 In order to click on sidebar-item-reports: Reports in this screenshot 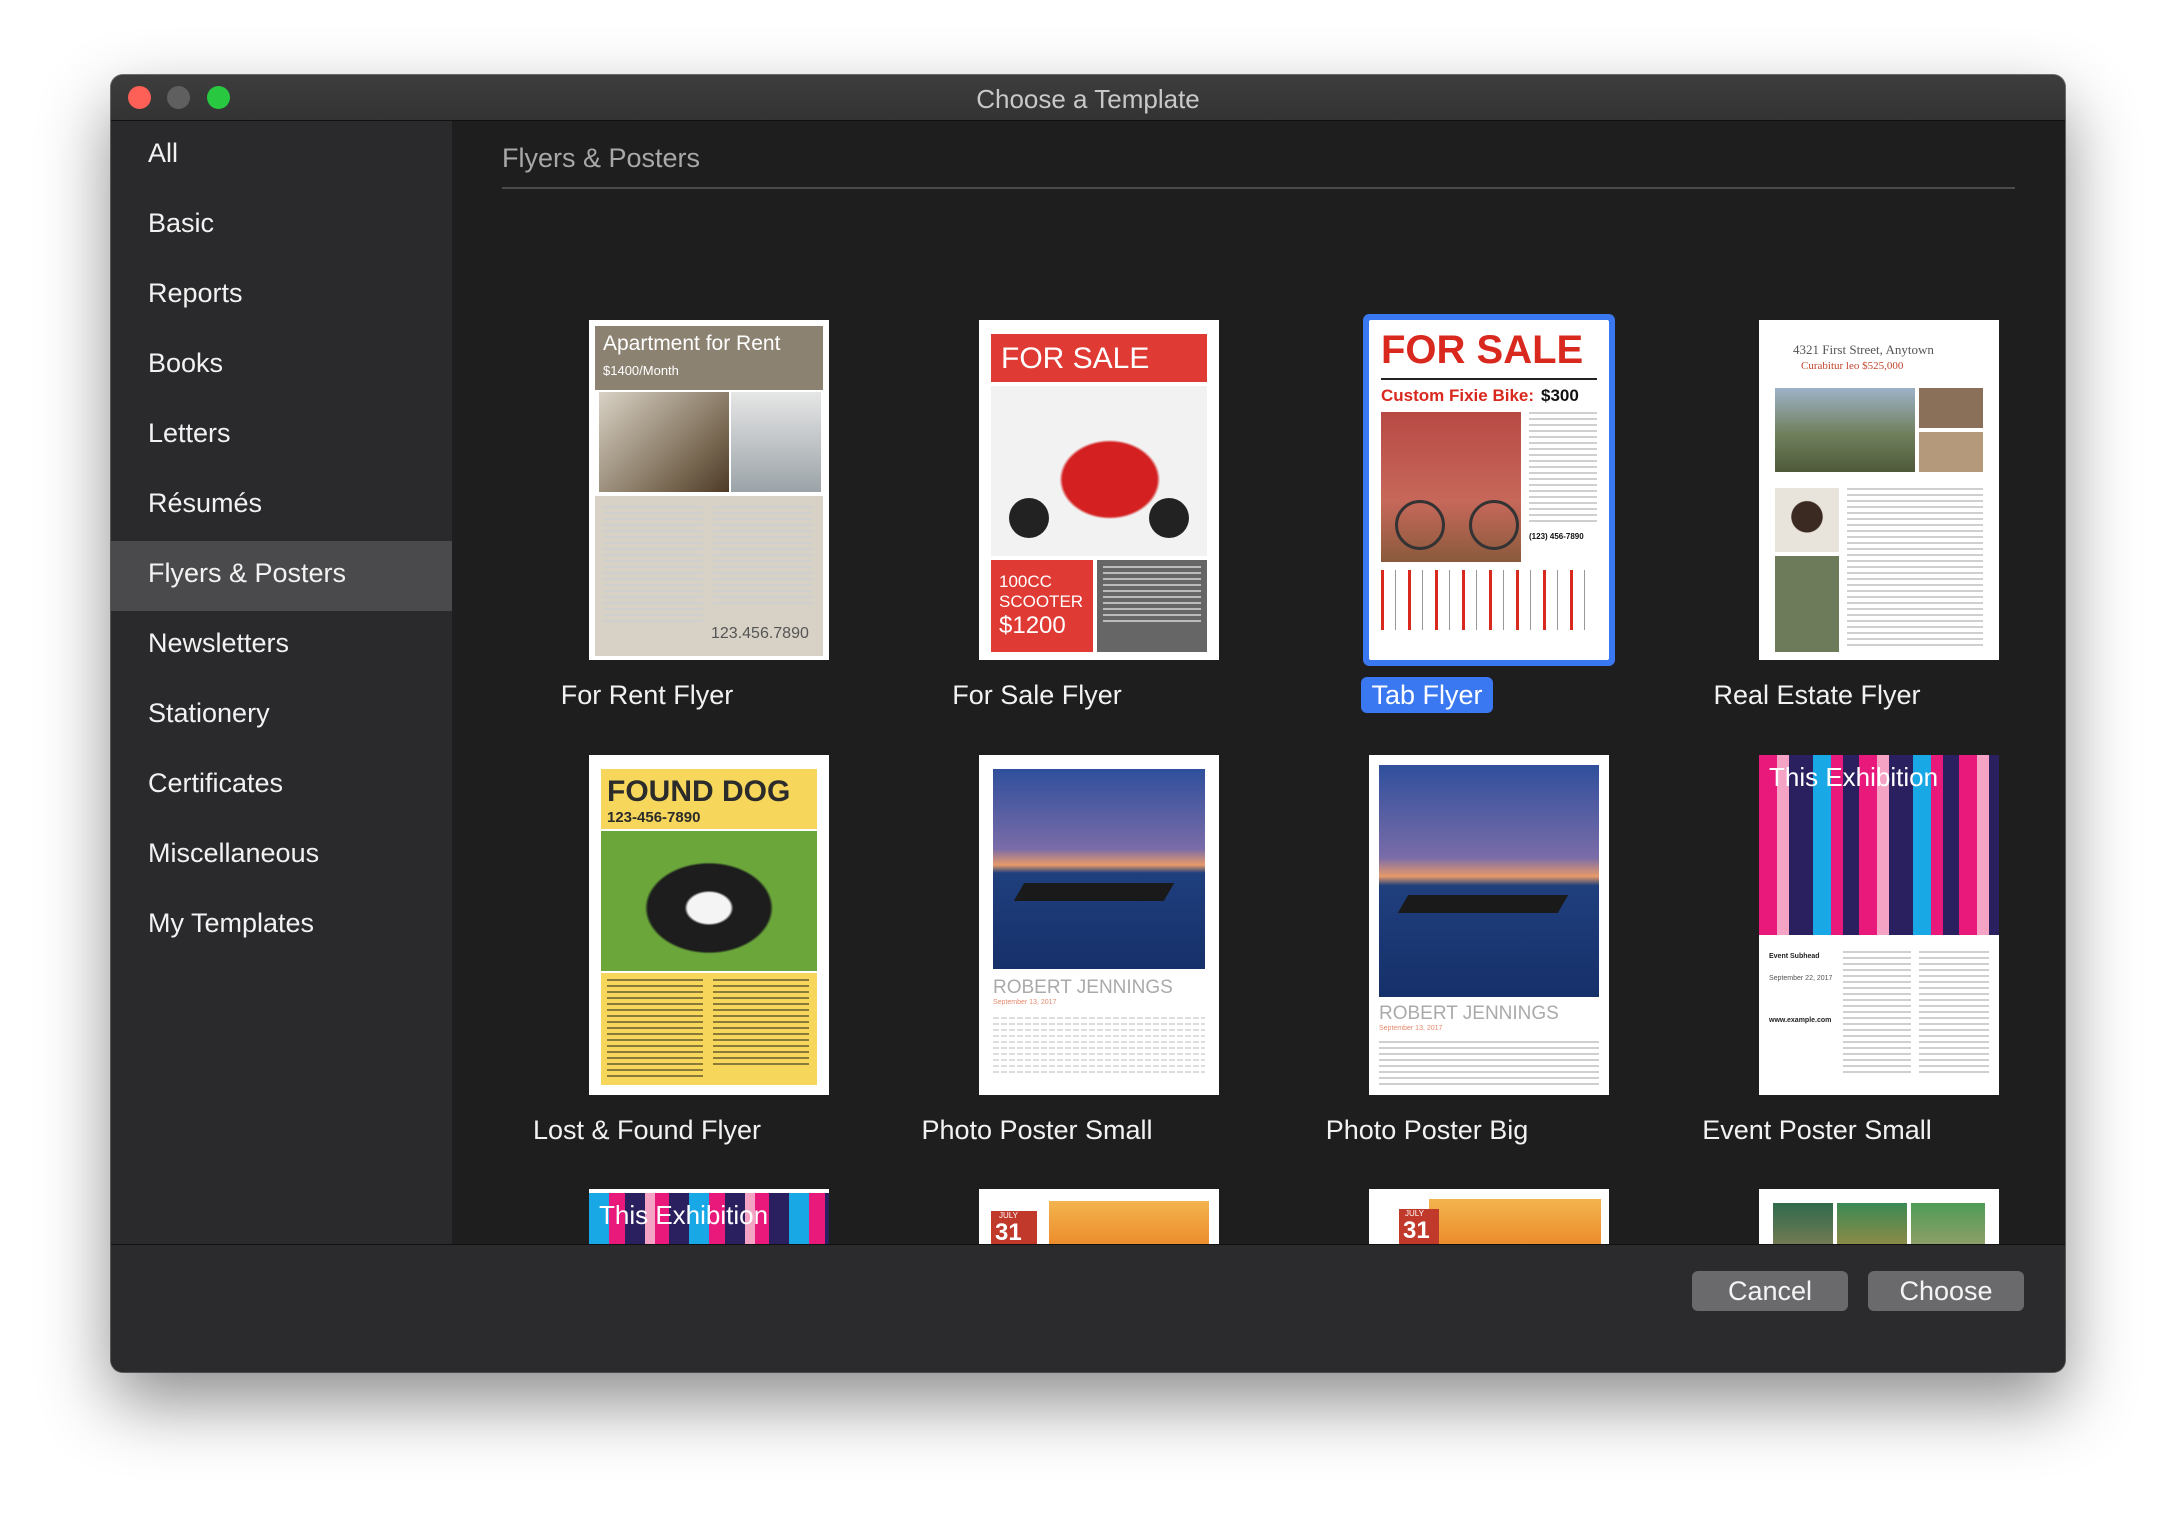, I will do `click(281, 296)`.